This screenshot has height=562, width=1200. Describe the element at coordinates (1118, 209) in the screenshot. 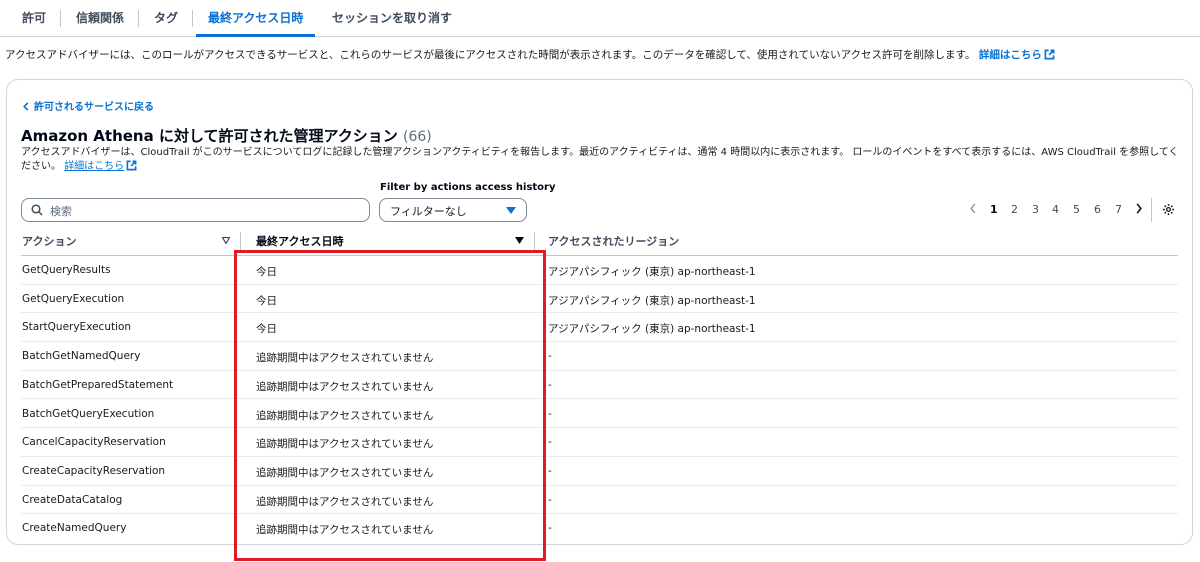

I see `pagination-page-7: 7` at that location.